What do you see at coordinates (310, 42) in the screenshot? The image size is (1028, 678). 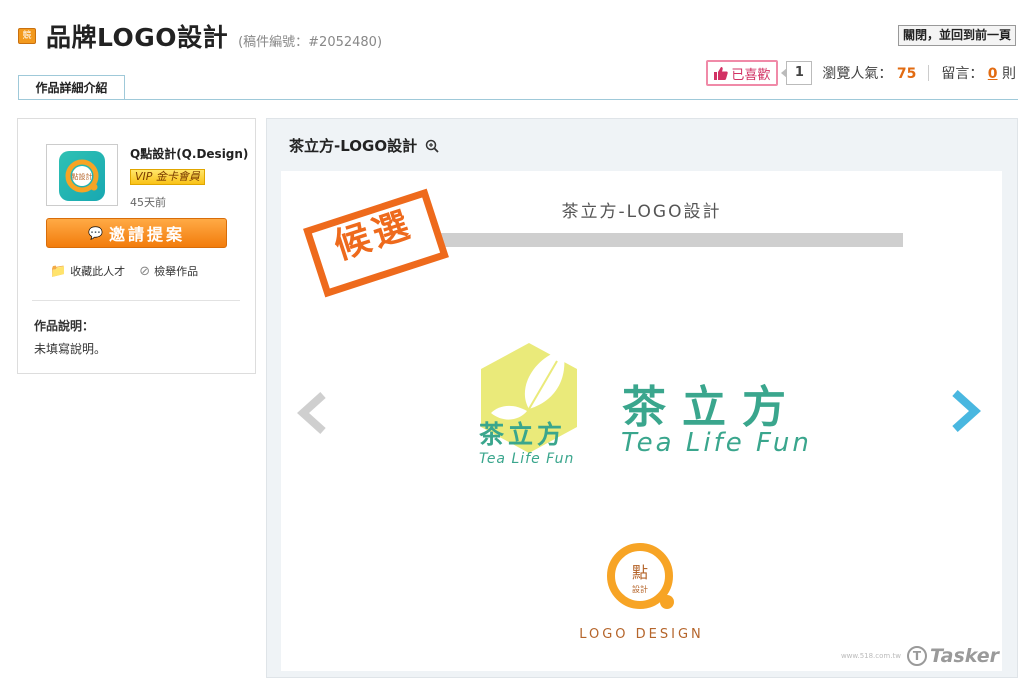 I see `case-number: (稿件編號：#2052480)` at bounding box center [310, 42].